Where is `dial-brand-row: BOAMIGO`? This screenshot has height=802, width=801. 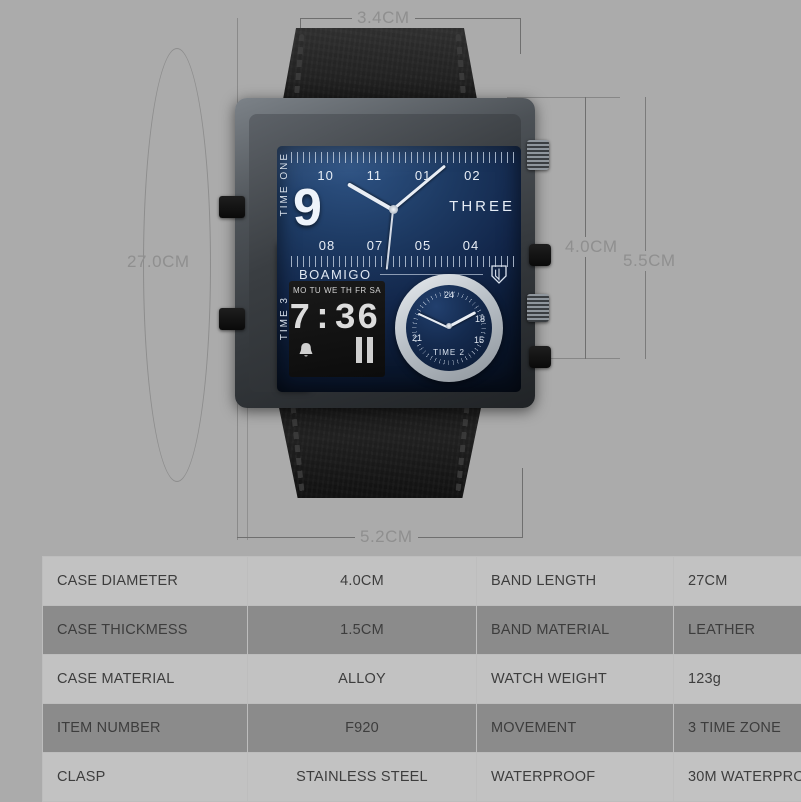
dial-brand-row: BOAMIGO is located at coordinates (403, 274).